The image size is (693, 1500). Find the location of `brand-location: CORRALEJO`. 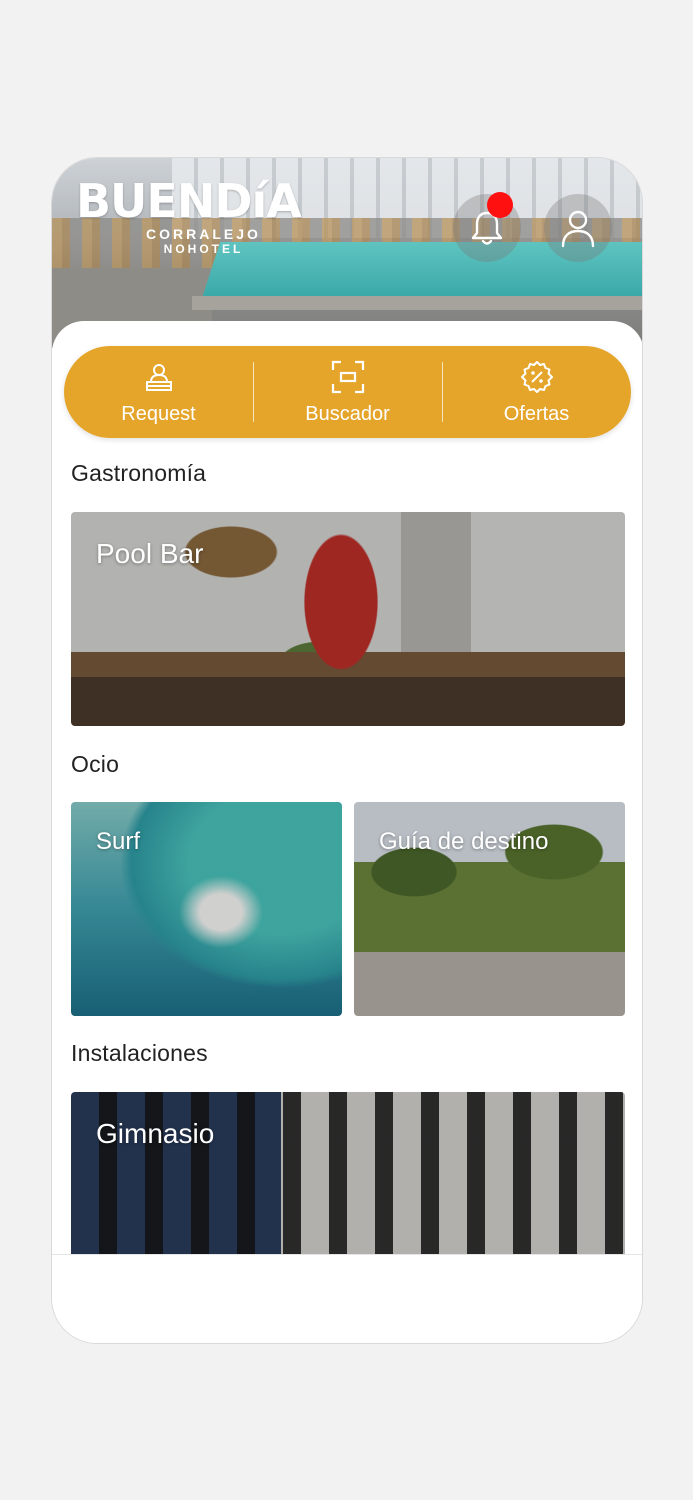

brand-location: CORRALEJO is located at coordinates (203, 234).